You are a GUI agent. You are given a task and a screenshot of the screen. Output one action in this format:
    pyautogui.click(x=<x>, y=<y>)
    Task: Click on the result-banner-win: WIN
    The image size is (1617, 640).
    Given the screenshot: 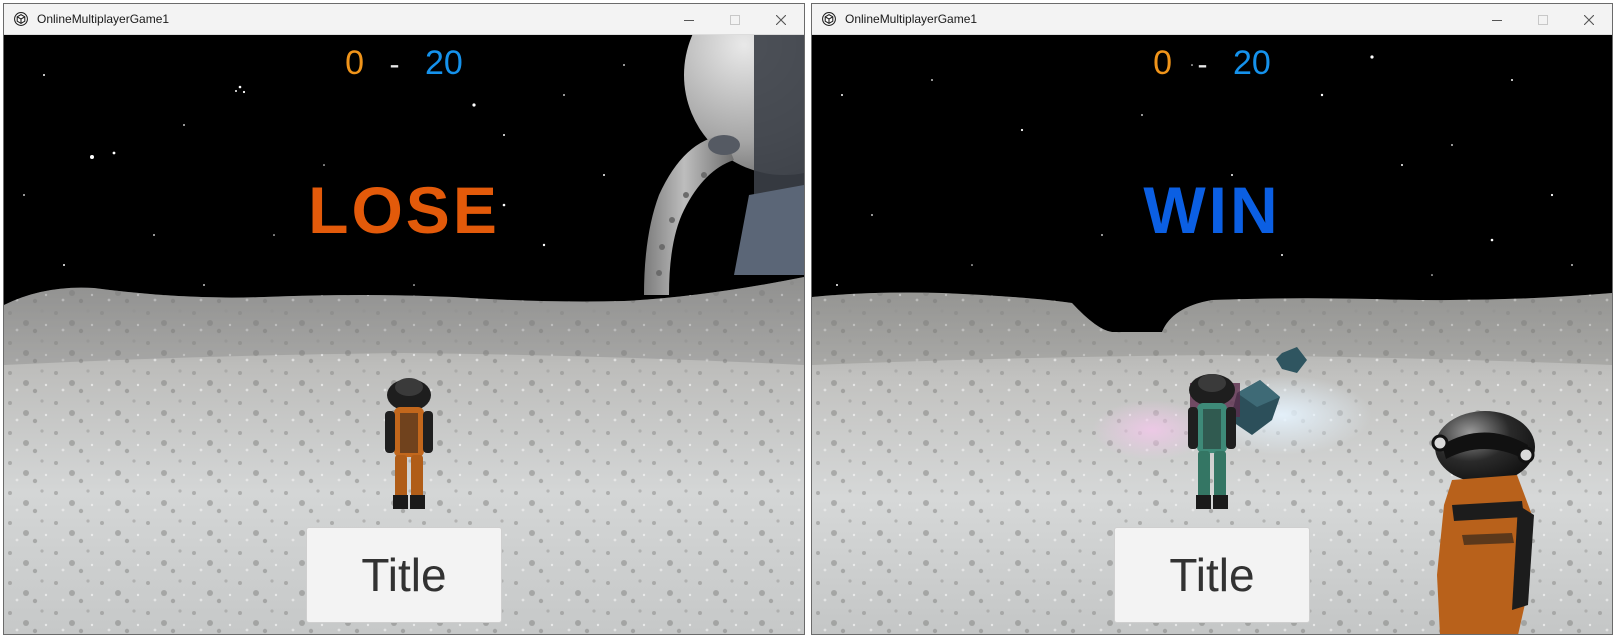 What is the action you would take?
    pyautogui.click(x=1212, y=210)
    